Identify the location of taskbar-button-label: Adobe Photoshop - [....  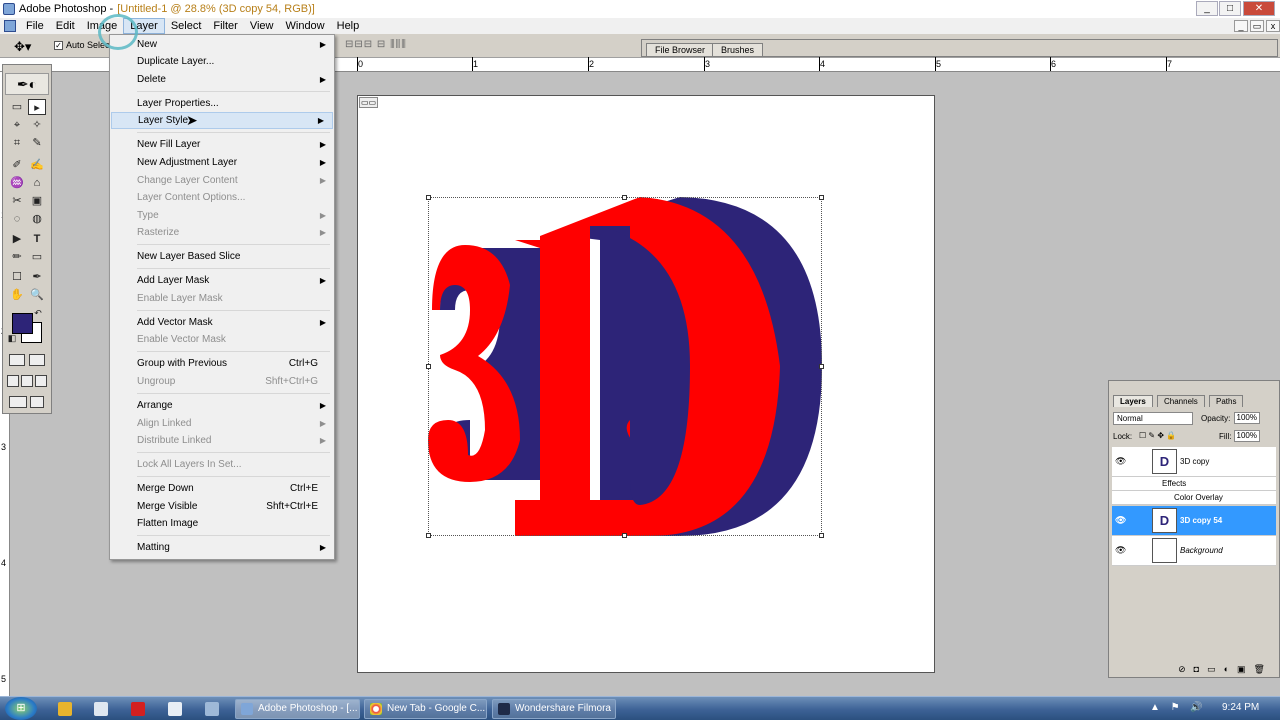
(308, 708).